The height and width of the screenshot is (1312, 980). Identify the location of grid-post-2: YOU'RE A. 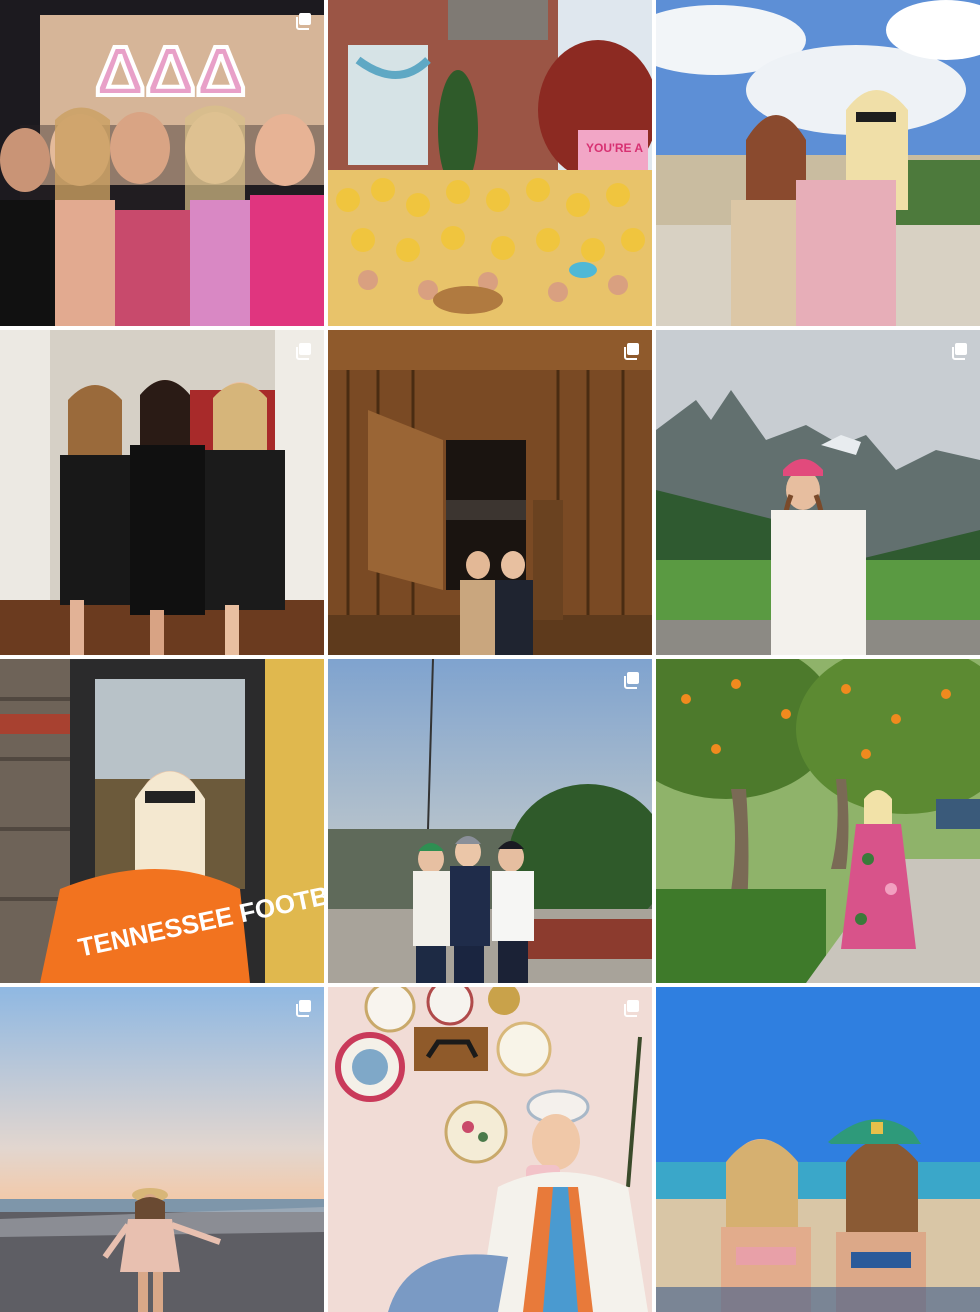
(490, 163).